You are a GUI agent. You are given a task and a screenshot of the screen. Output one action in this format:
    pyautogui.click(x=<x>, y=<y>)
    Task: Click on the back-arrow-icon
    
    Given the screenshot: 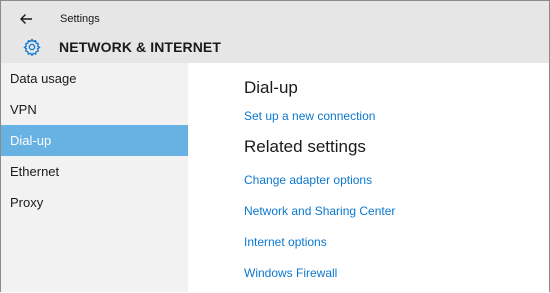 What is the action you would take?
    pyautogui.click(x=26, y=19)
    